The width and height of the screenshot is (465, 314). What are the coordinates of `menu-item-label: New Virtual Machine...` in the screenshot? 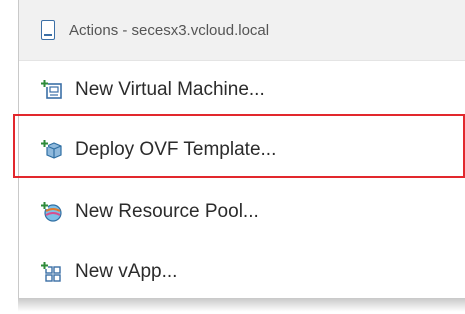 It's located at (170, 89).